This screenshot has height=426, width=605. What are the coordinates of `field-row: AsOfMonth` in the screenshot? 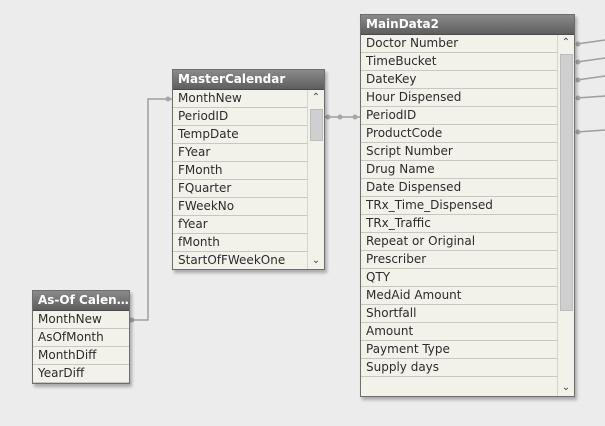 It's located at (81, 338).